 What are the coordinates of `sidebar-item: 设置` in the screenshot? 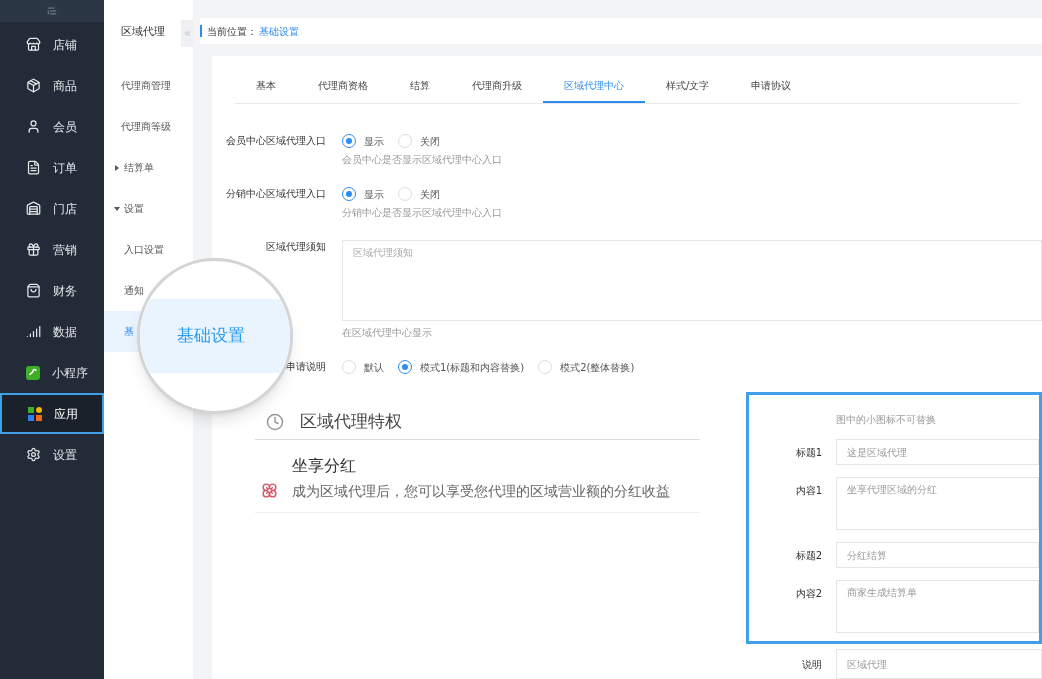 It's located at (52, 454).